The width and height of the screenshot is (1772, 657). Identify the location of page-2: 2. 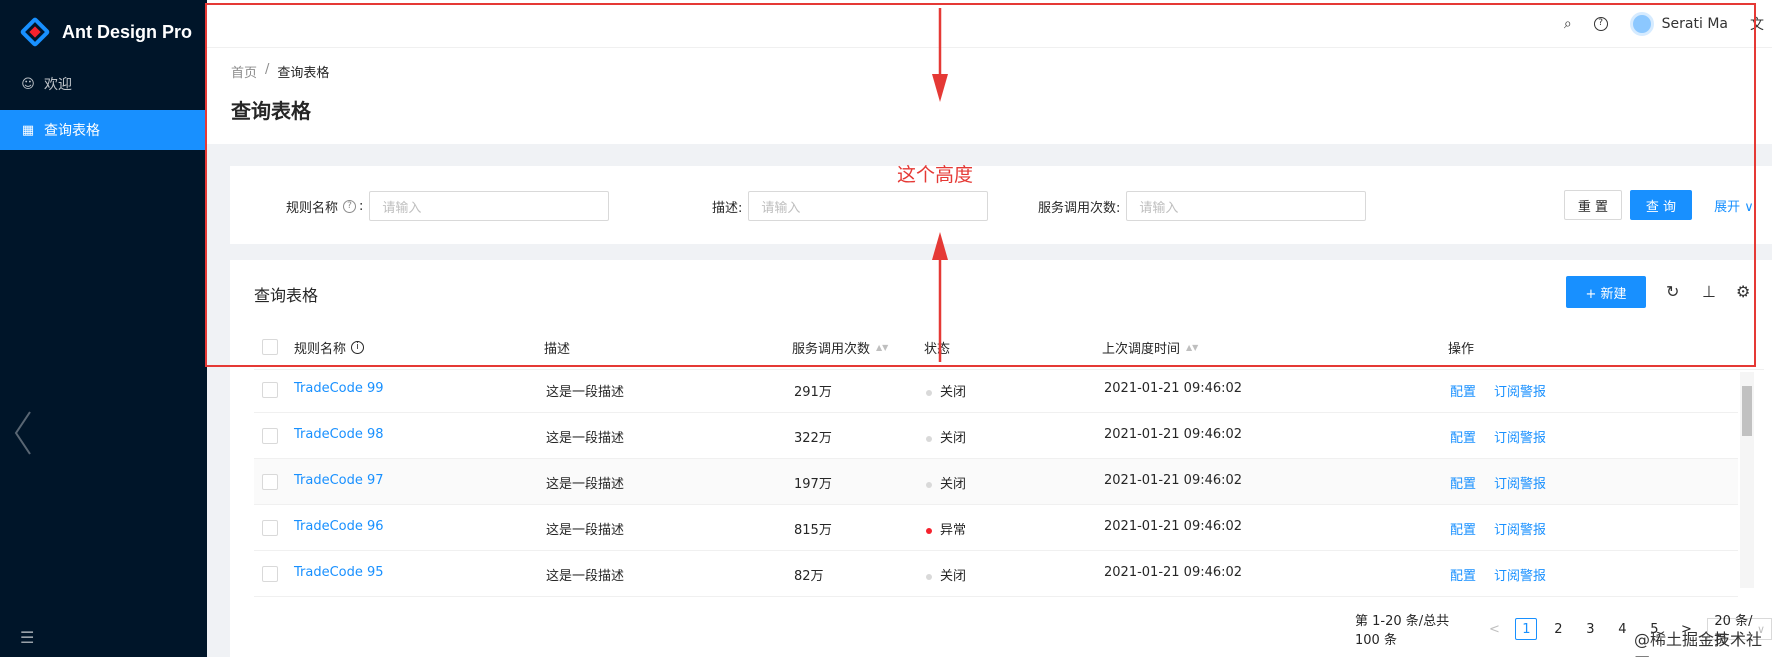
(1558, 629).